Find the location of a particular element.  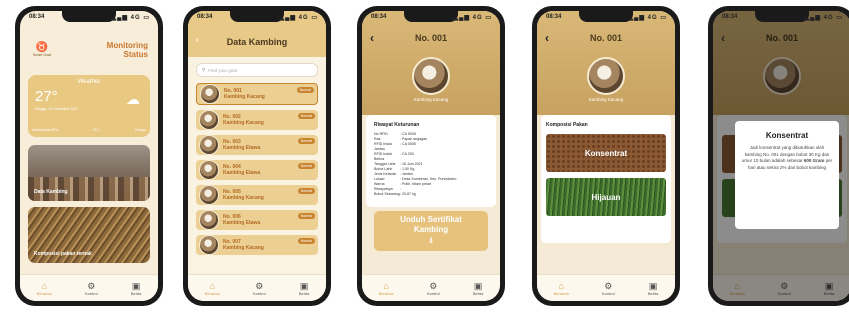

goat-info: No. 007 Kambing Kacang is located at coordinates (243, 245).